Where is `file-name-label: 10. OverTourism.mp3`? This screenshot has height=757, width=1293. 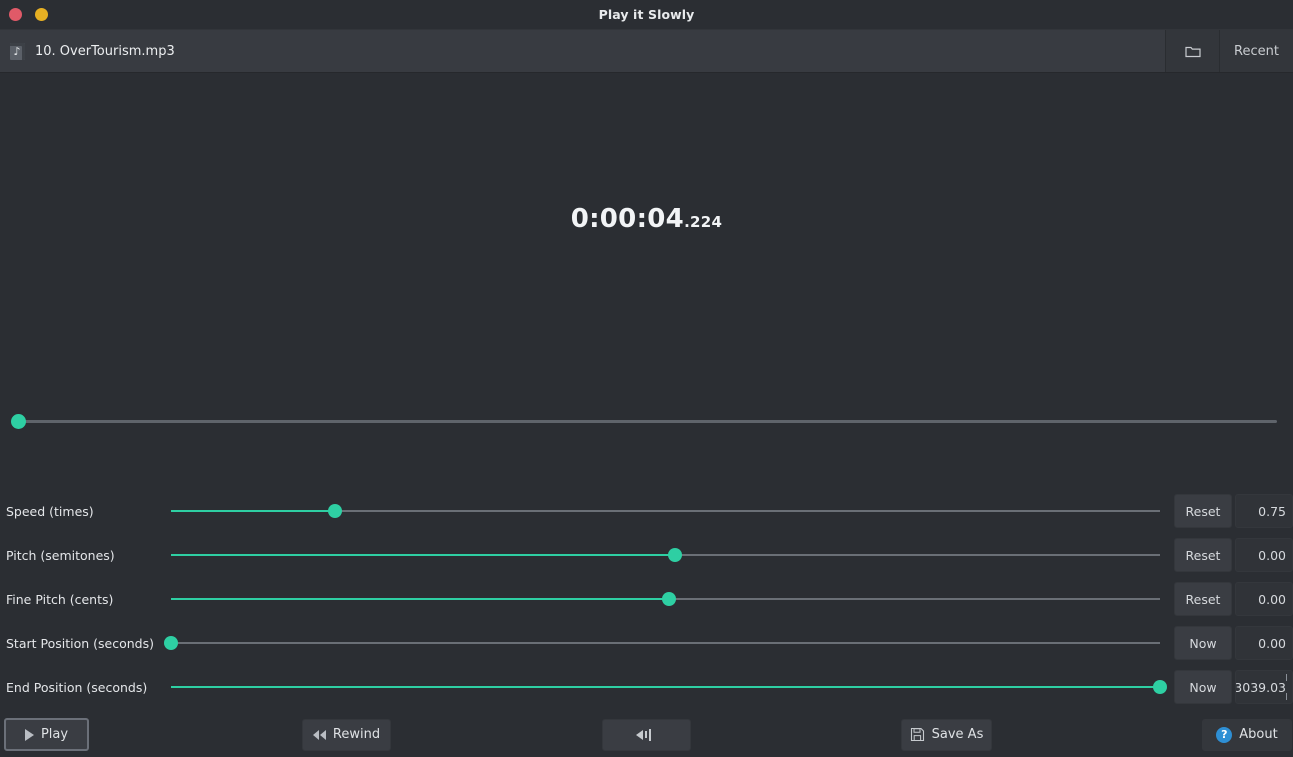 file-name-label: 10. OverTourism.mp3 is located at coordinates (105, 51).